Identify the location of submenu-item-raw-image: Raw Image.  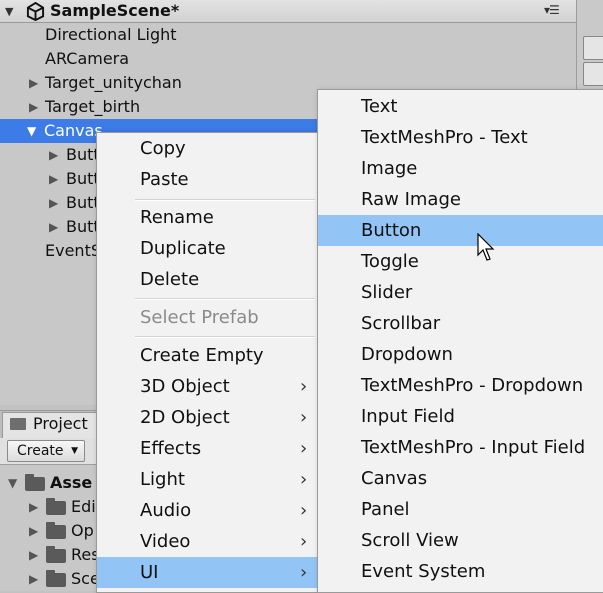
(460, 199).